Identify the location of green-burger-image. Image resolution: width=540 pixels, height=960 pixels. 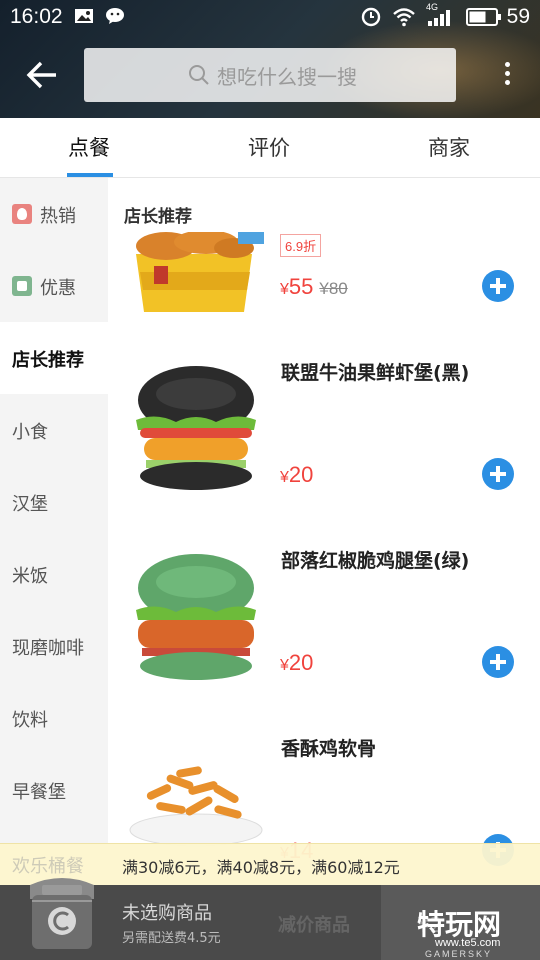
(196, 617).